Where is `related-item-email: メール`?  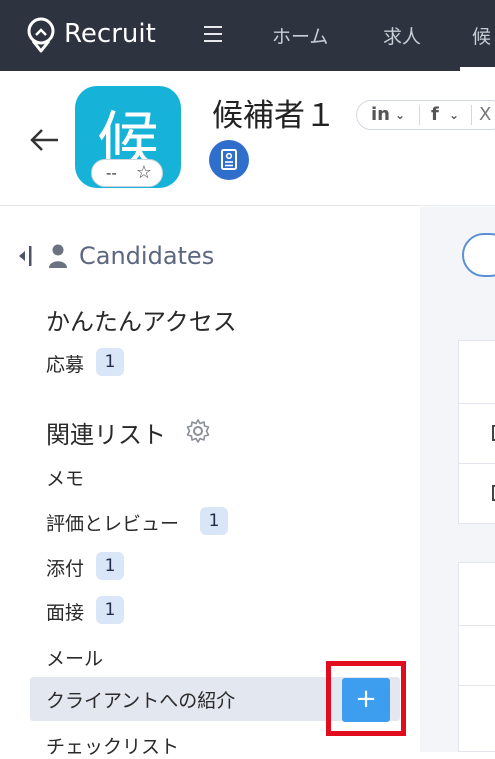 related-item-email: メール is located at coordinates (74, 657).